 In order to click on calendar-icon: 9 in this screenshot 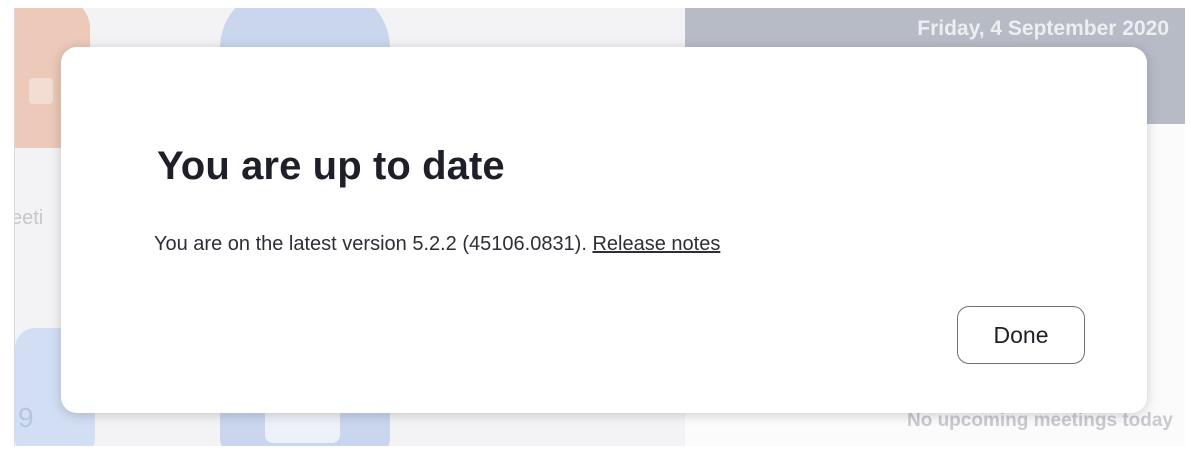, I will do `click(26, 417)`.